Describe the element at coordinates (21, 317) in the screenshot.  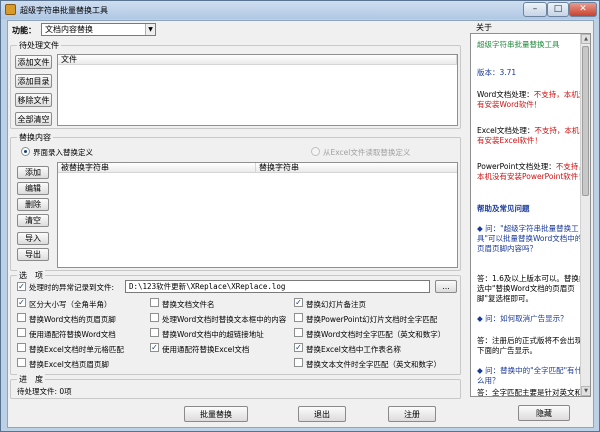
I see `option-word-header-footer-checkbox` at that location.